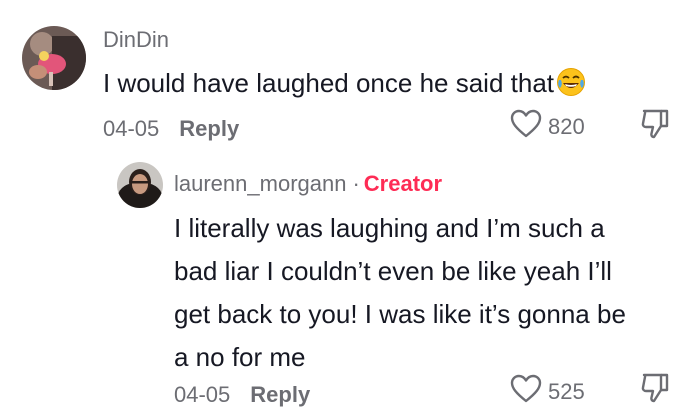 This screenshot has width=700, height=419. I want to click on like-button: 820, so click(547, 127).